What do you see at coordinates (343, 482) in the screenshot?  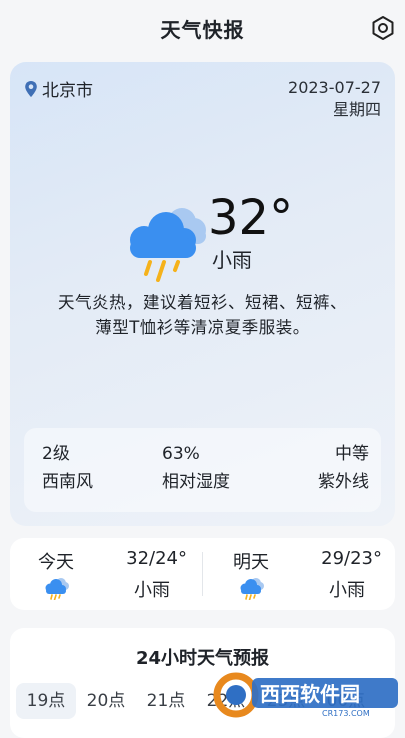 I see `uv-label: 紫外线` at bounding box center [343, 482].